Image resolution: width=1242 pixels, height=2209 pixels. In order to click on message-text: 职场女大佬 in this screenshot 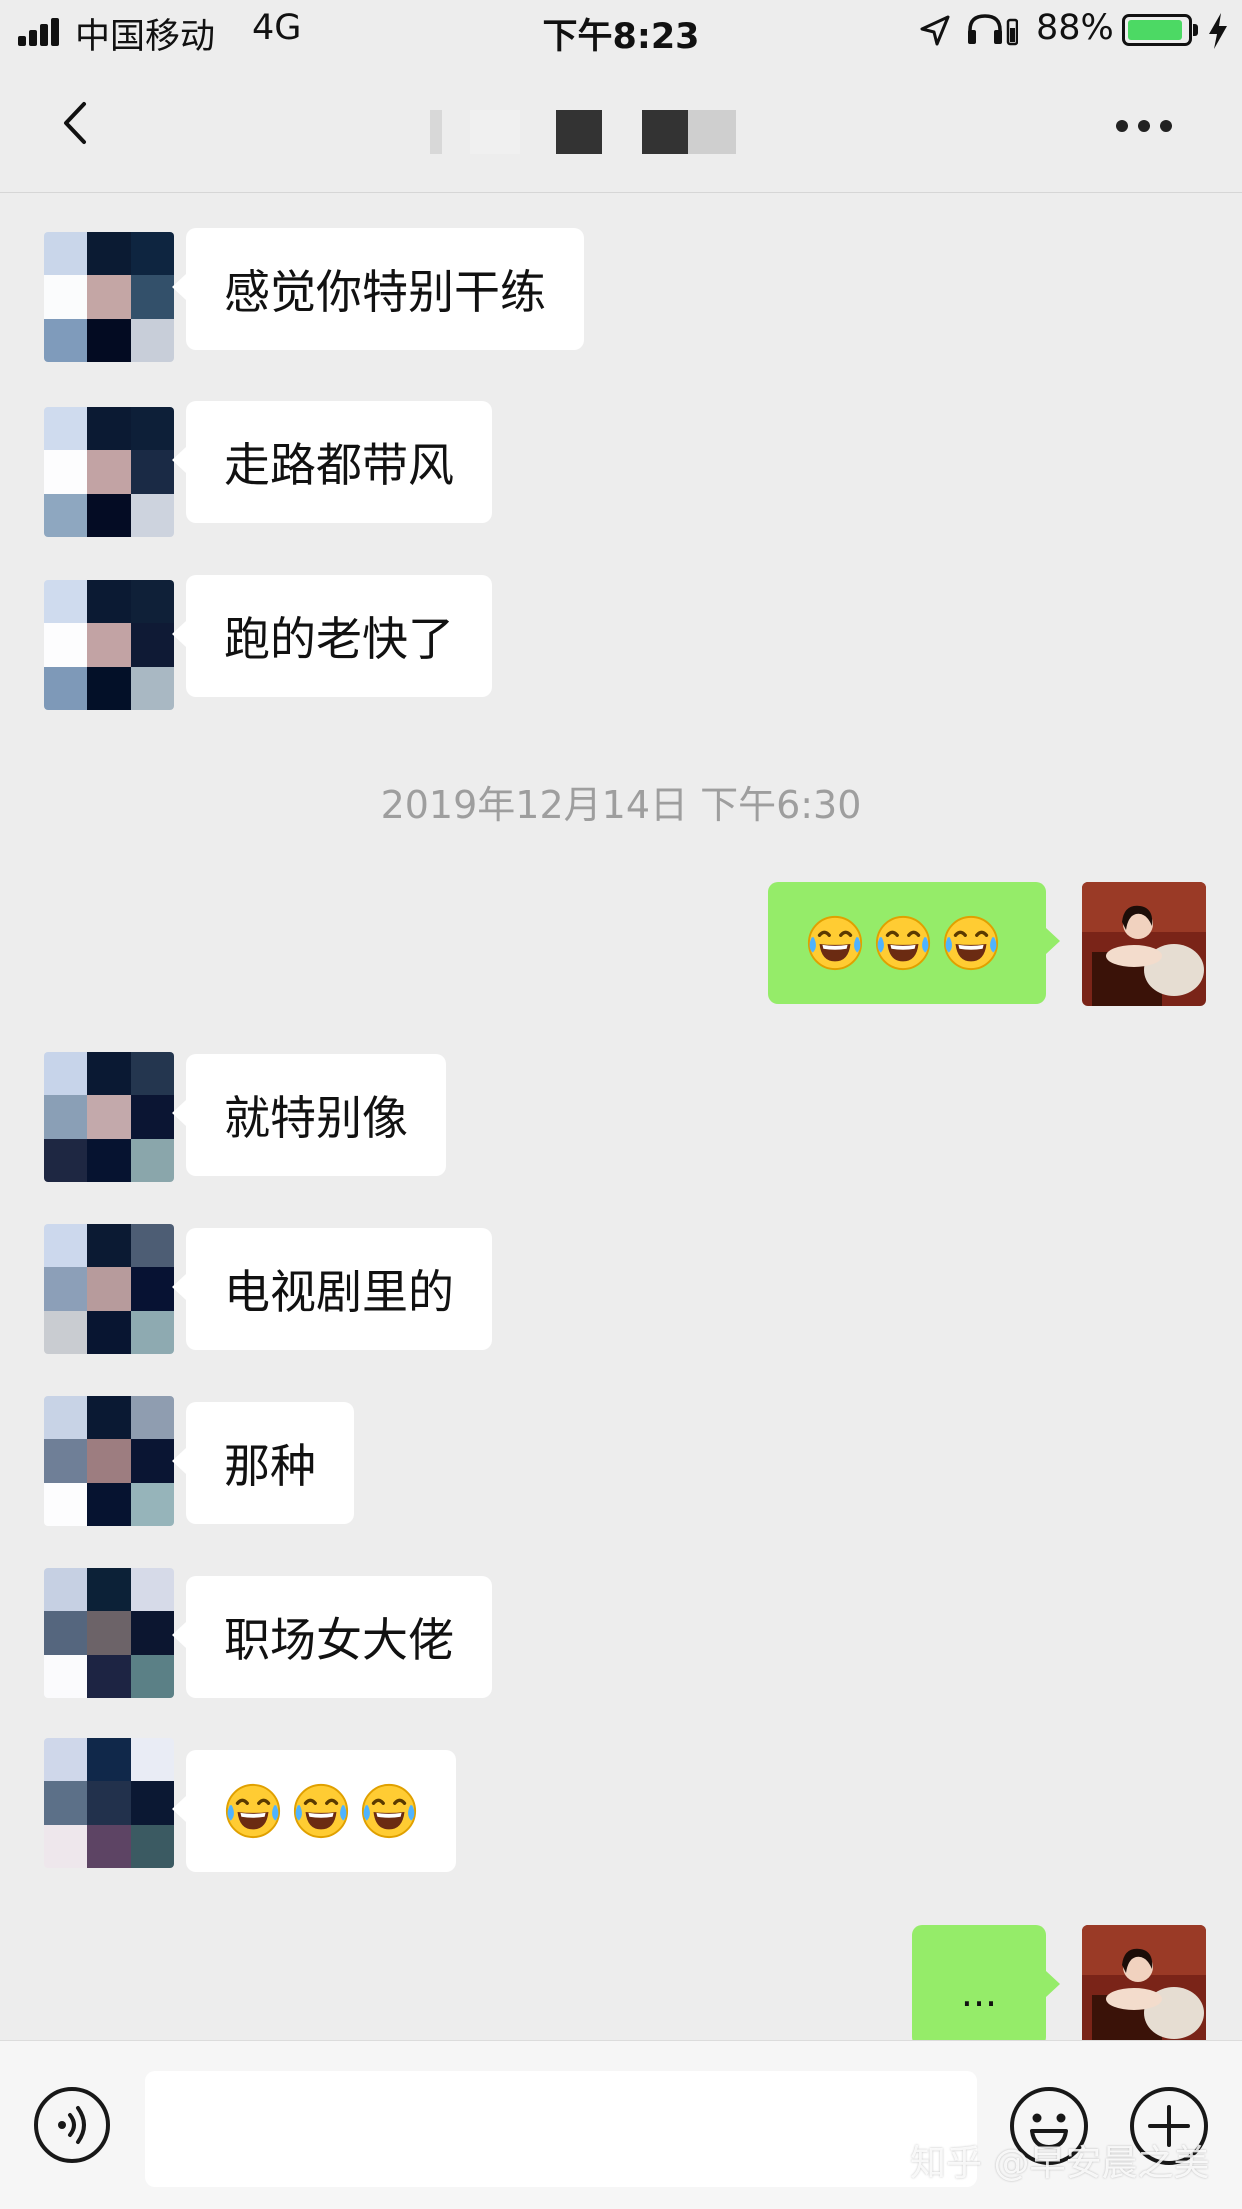, I will do `click(339, 1640)`.